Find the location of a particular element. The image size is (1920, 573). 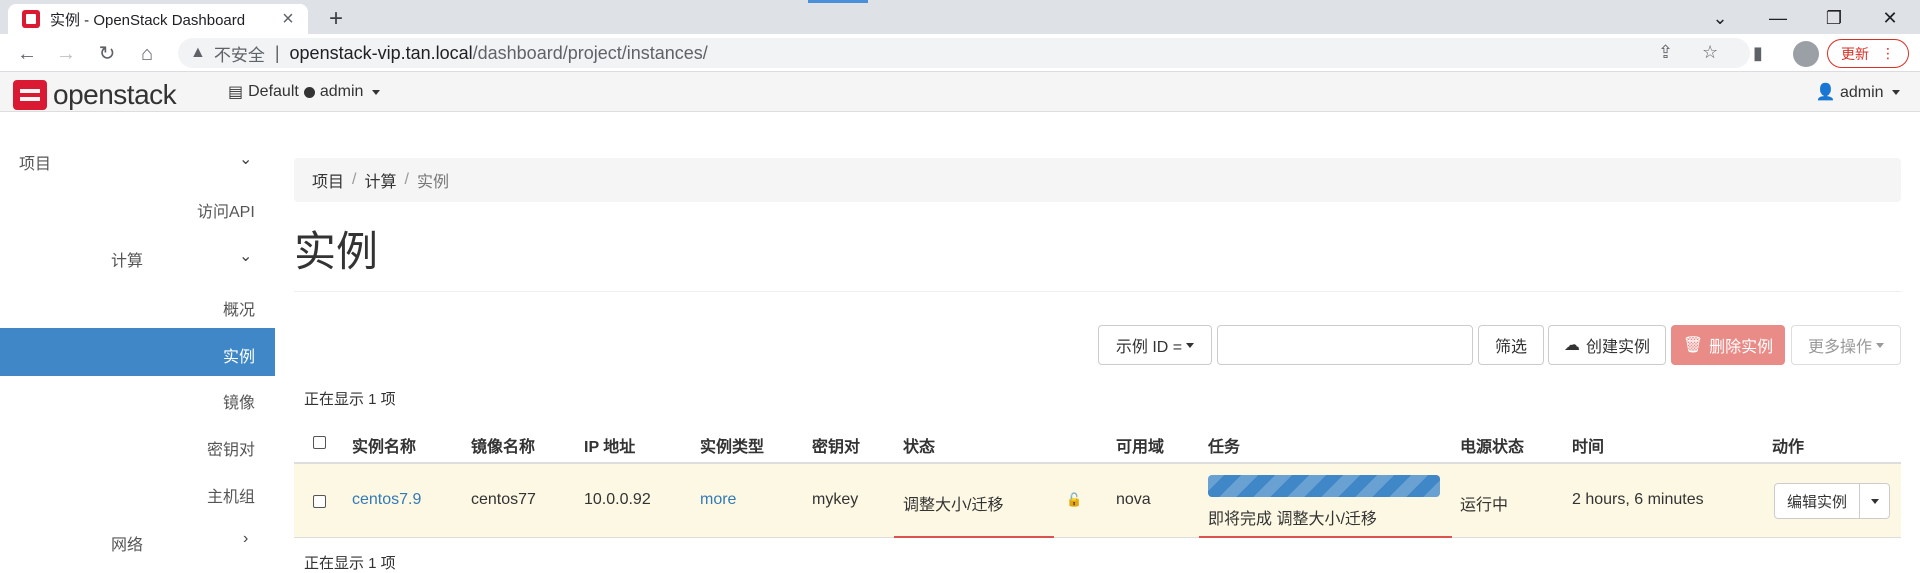

user-menu: 👤 admin is located at coordinates (1858, 92).